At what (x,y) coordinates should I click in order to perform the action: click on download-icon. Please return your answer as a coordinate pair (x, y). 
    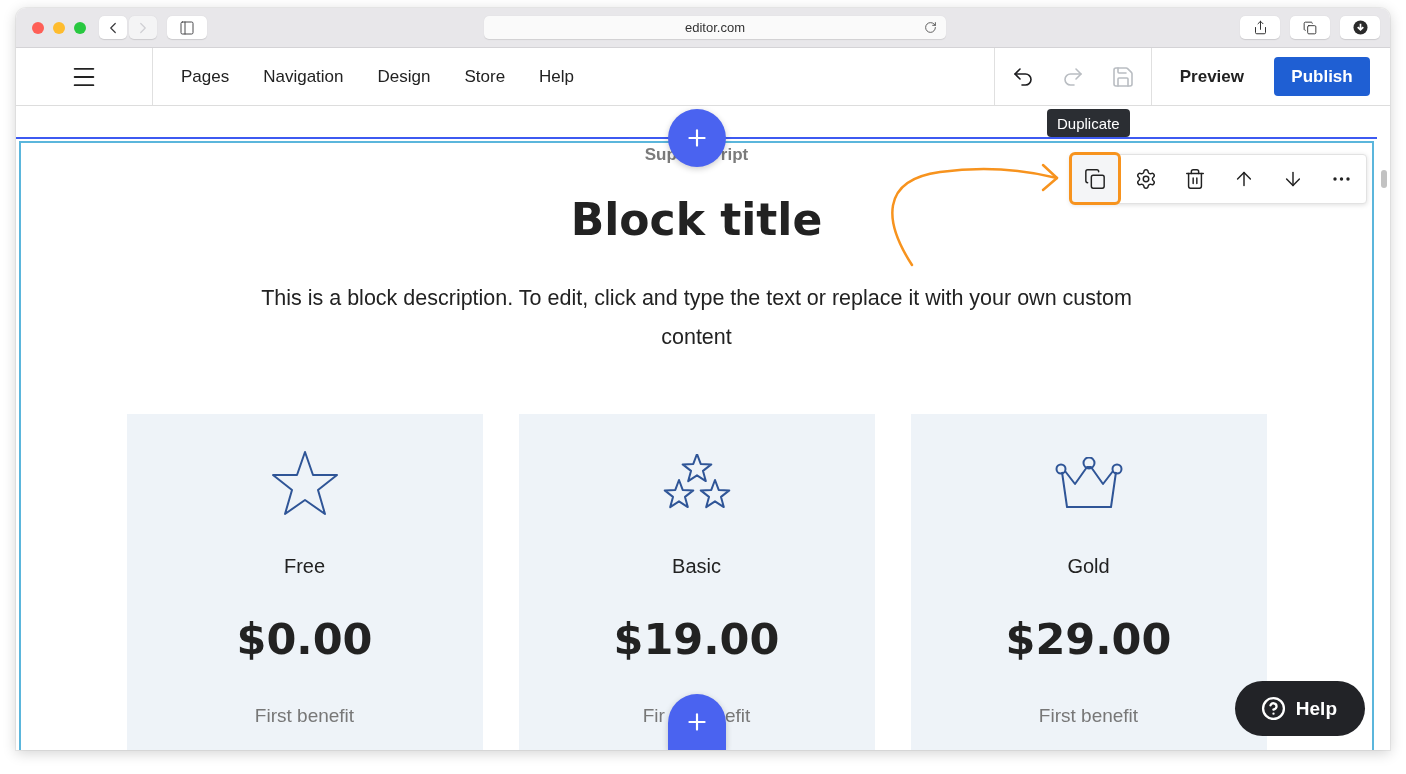
    Looking at the image, I should click on (1360, 27).